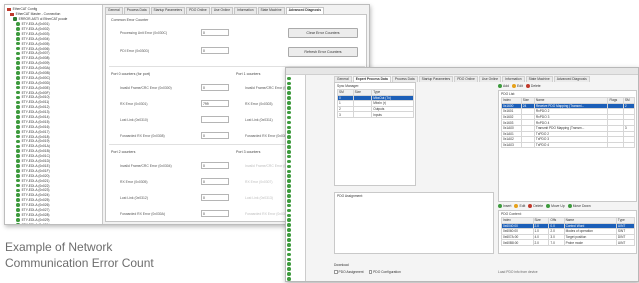  Describe the element at coordinates (259, 104) in the screenshot. I see `port1-counter-label: RX Error (0x0303)` at that location.